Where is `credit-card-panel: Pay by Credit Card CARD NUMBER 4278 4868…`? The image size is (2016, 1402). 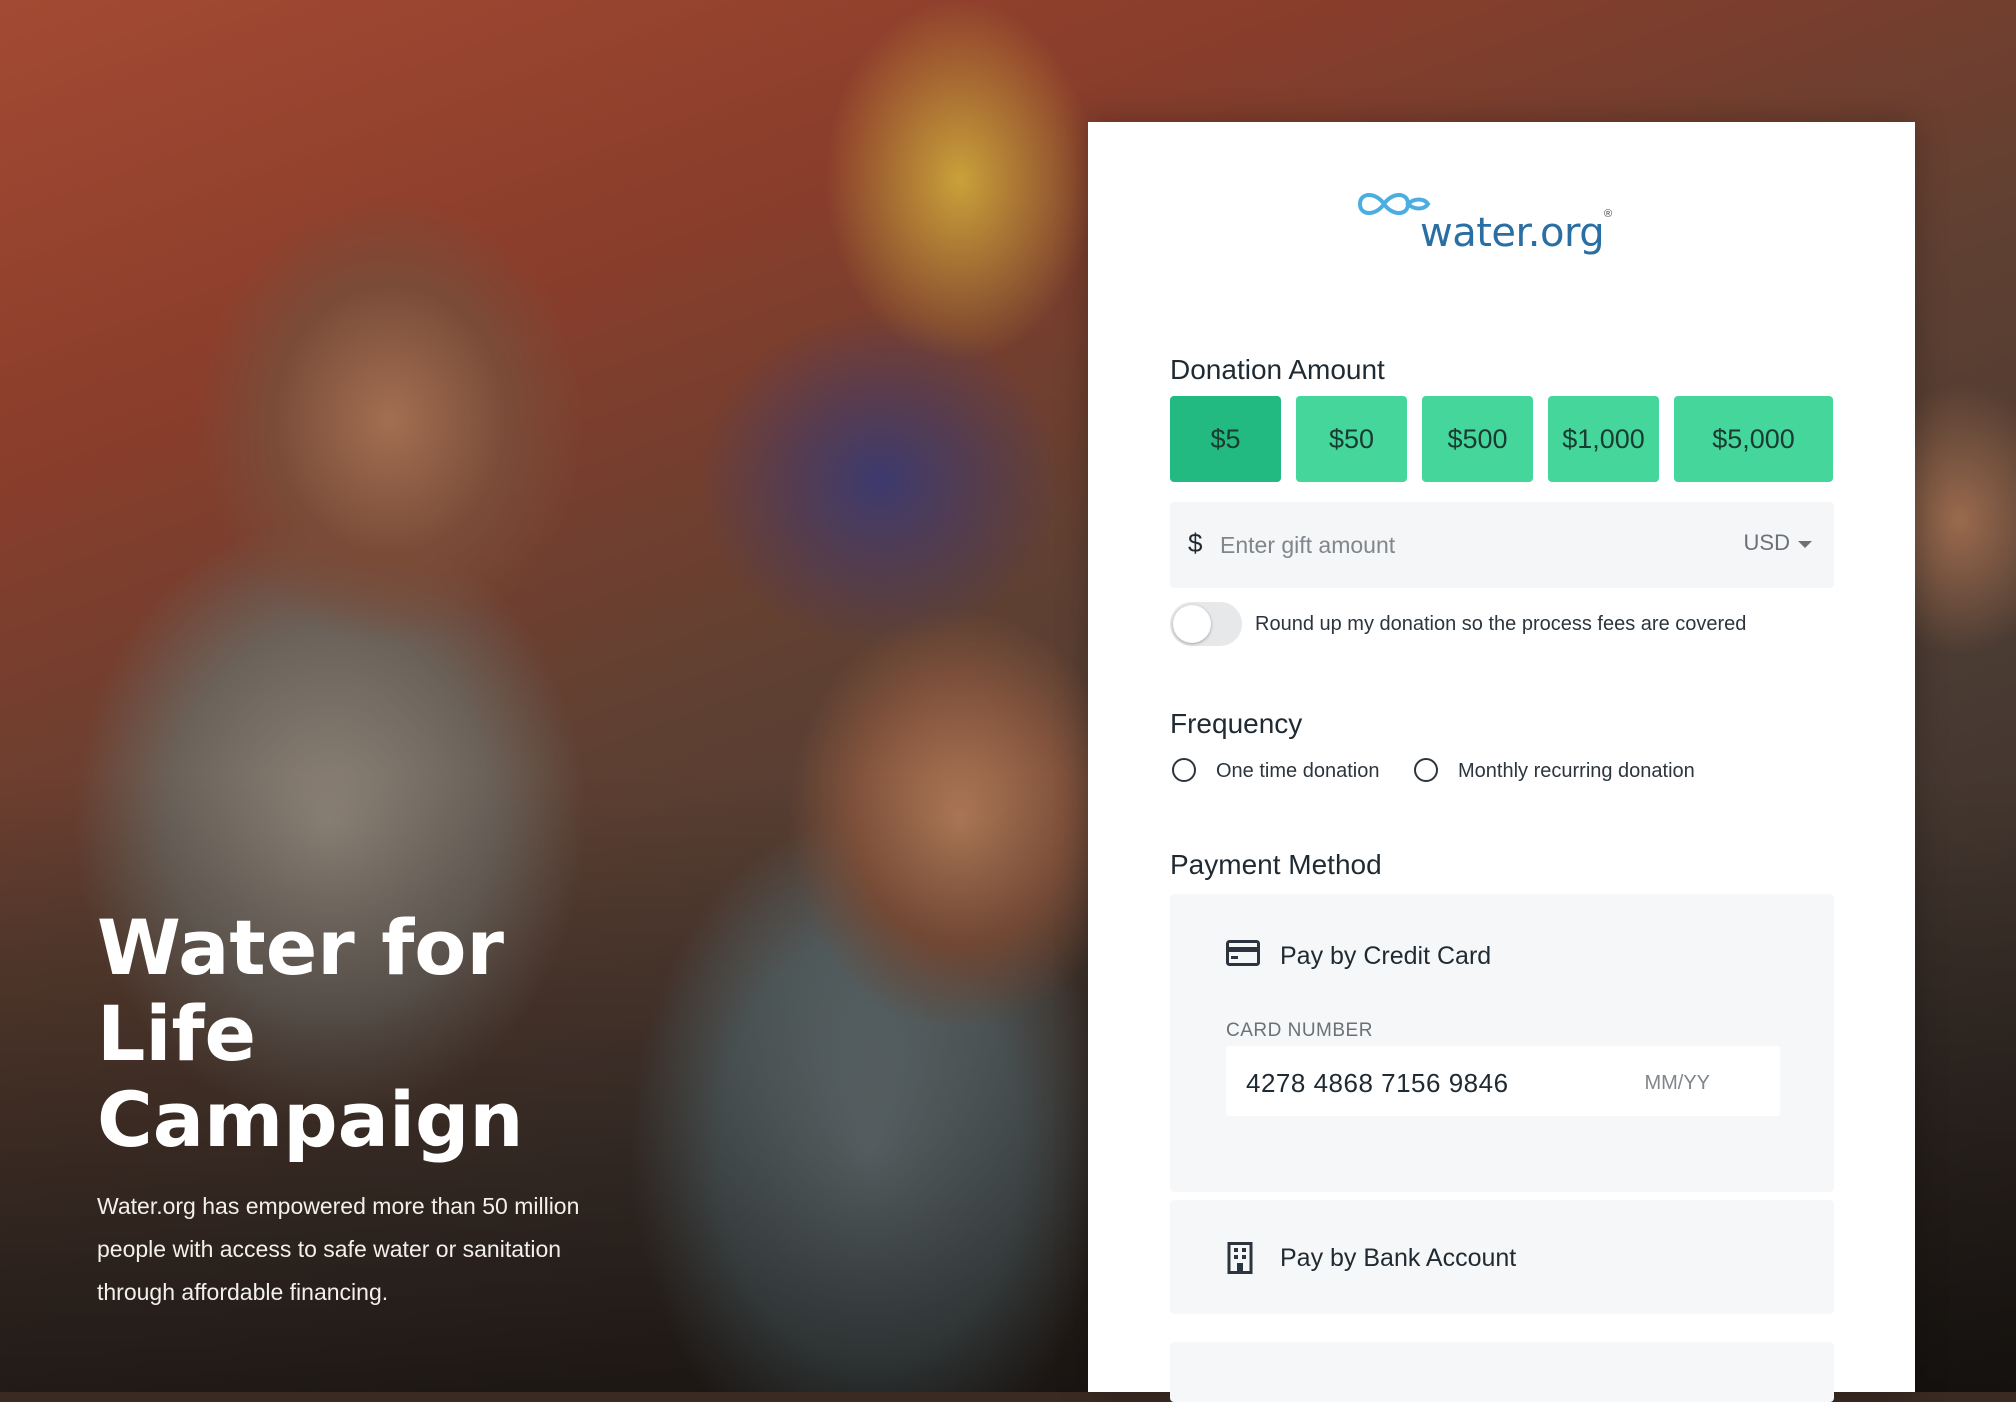 credit-card-panel: Pay by Credit Card CARD NUMBER 4278 4868… is located at coordinates (1502, 1043).